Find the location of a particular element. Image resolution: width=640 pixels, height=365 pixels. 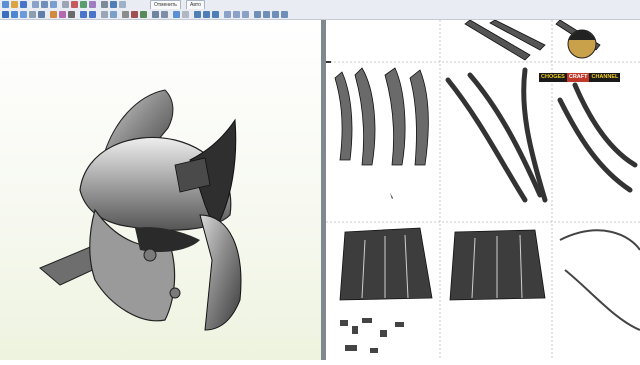

face-icon is located at coordinates (62, 14).